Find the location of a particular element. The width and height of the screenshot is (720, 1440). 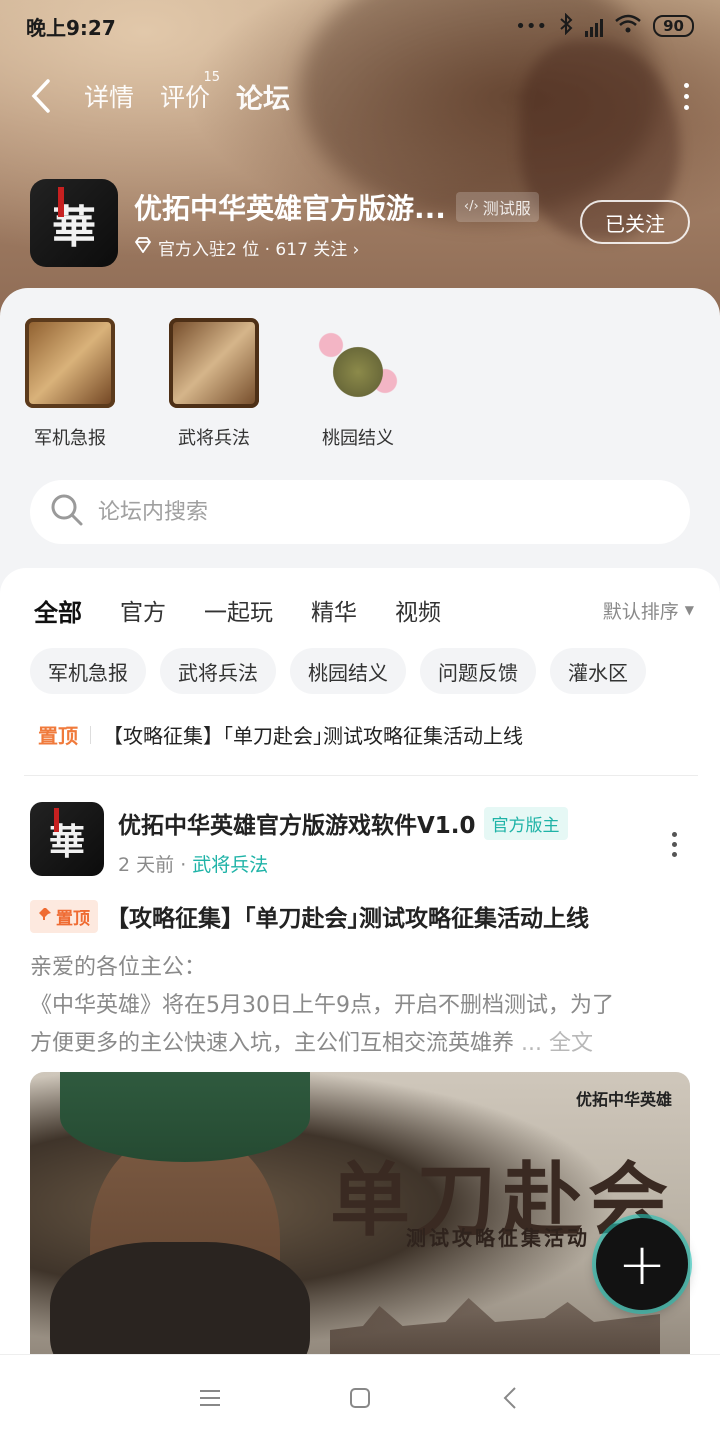

post-title: 【攻略征集】｢单刀赴会｣测试攻略征集活动上线 is located at coordinates (347, 919).